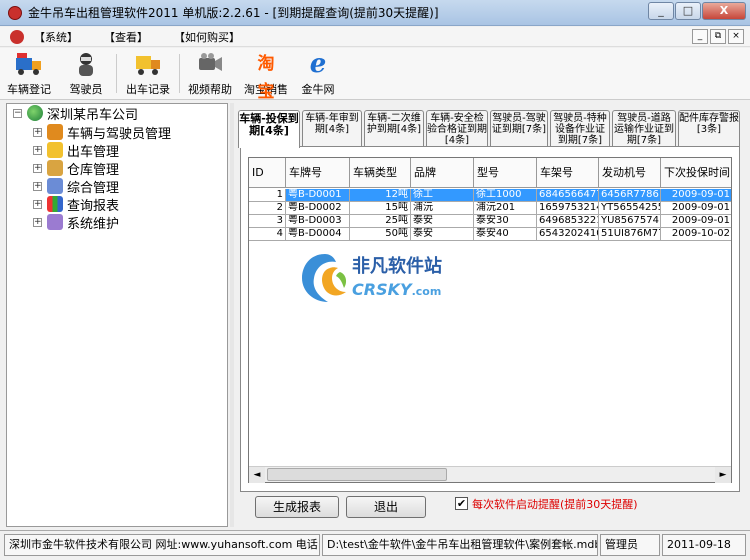 The image size is (750, 560). Describe the element at coordinates (568, 221) in the screenshot. I see `cell-frame-no: 6496853221` at that location.